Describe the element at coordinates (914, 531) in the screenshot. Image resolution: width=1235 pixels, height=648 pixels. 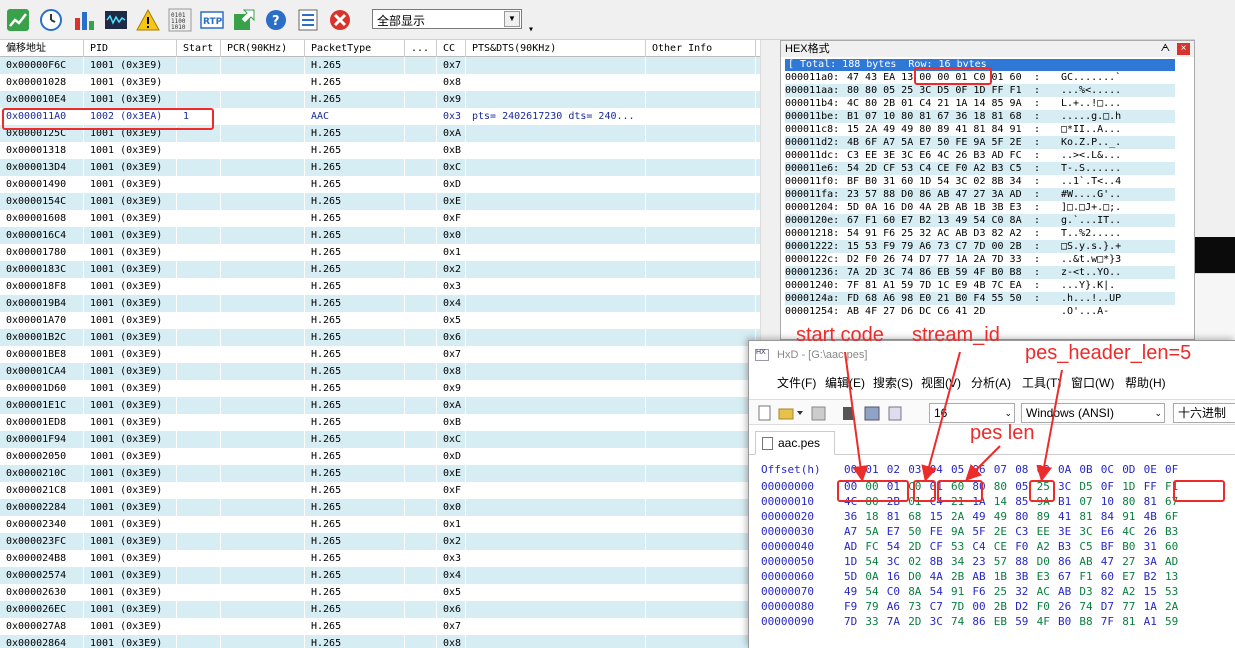
I see `hex-byte: 50` at that location.